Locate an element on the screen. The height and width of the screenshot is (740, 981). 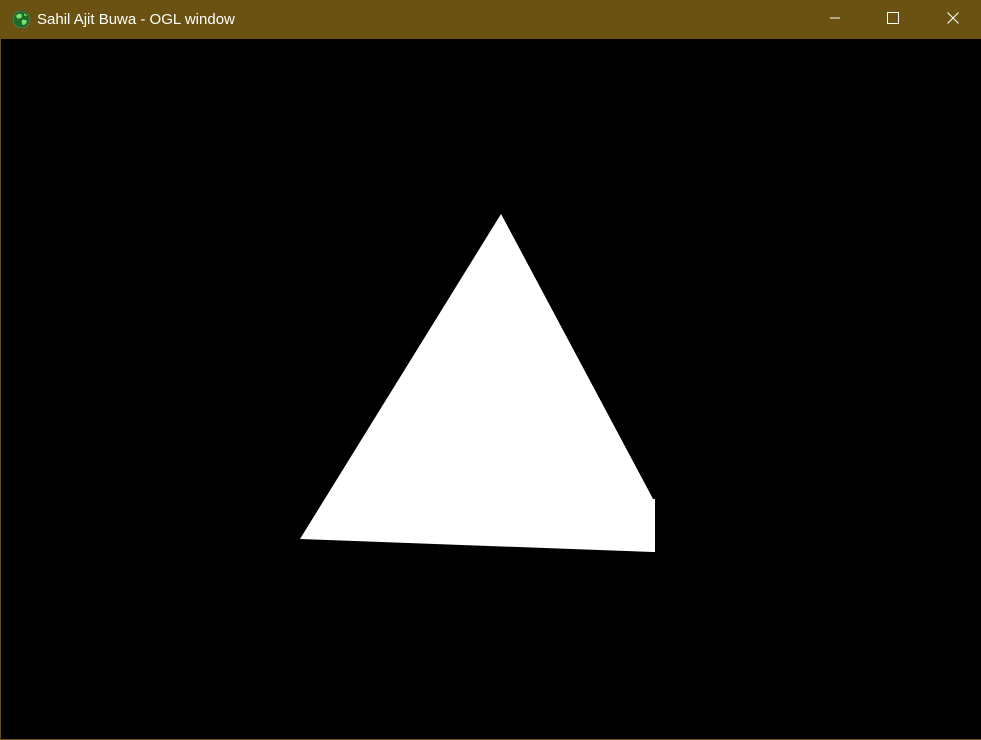
title-bar: Sahil Ajit Buwa - OGL window is located at coordinates (491, 19).